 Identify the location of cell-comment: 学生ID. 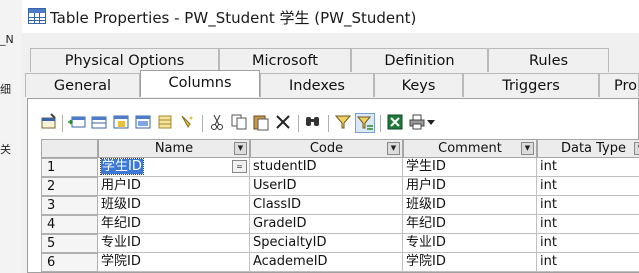
(470, 167).